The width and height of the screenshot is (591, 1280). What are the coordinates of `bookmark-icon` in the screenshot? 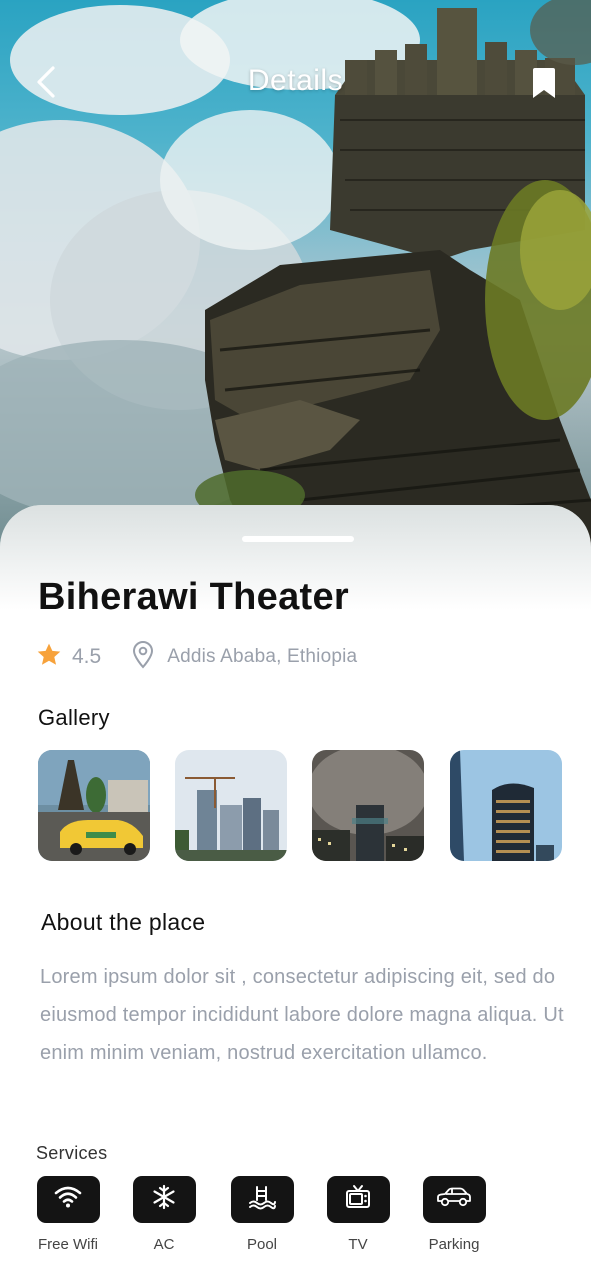 It's located at (544, 86).